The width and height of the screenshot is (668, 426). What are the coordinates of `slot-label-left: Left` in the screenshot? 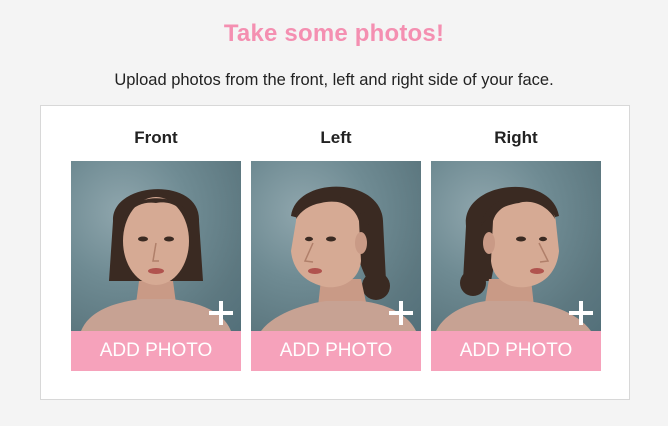 It's located at (336, 137).